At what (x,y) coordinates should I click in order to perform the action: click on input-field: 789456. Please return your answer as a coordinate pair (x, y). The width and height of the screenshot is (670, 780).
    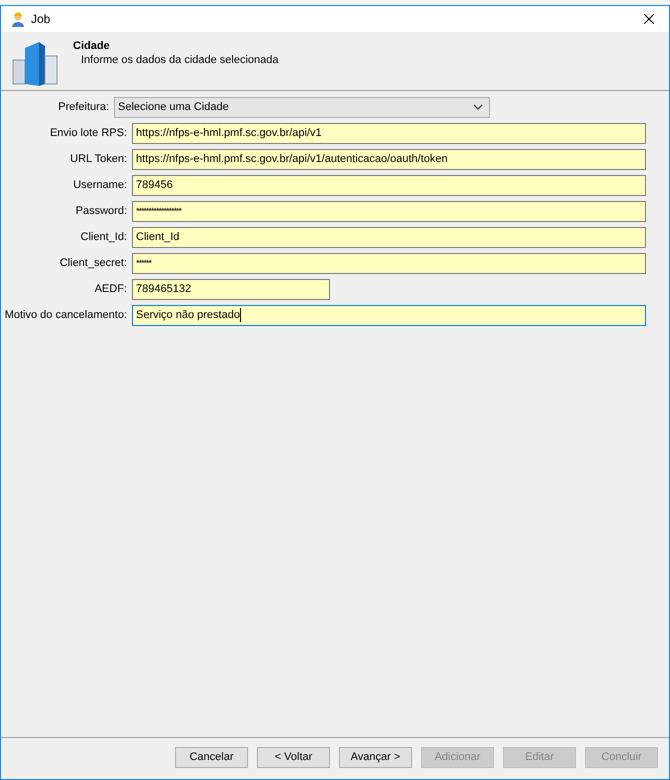
    Looking at the image, I should click on (389, 185).